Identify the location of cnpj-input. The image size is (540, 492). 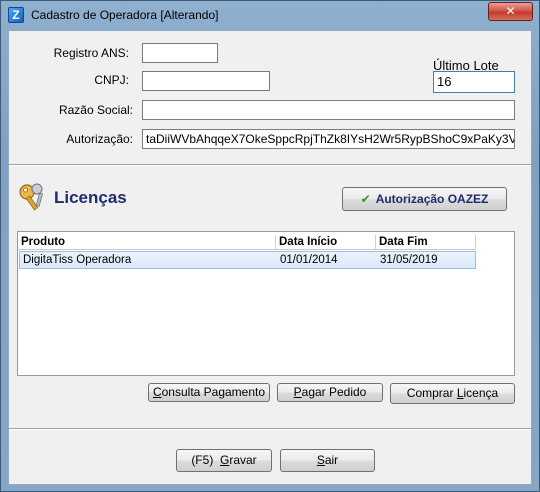
(206, 81).